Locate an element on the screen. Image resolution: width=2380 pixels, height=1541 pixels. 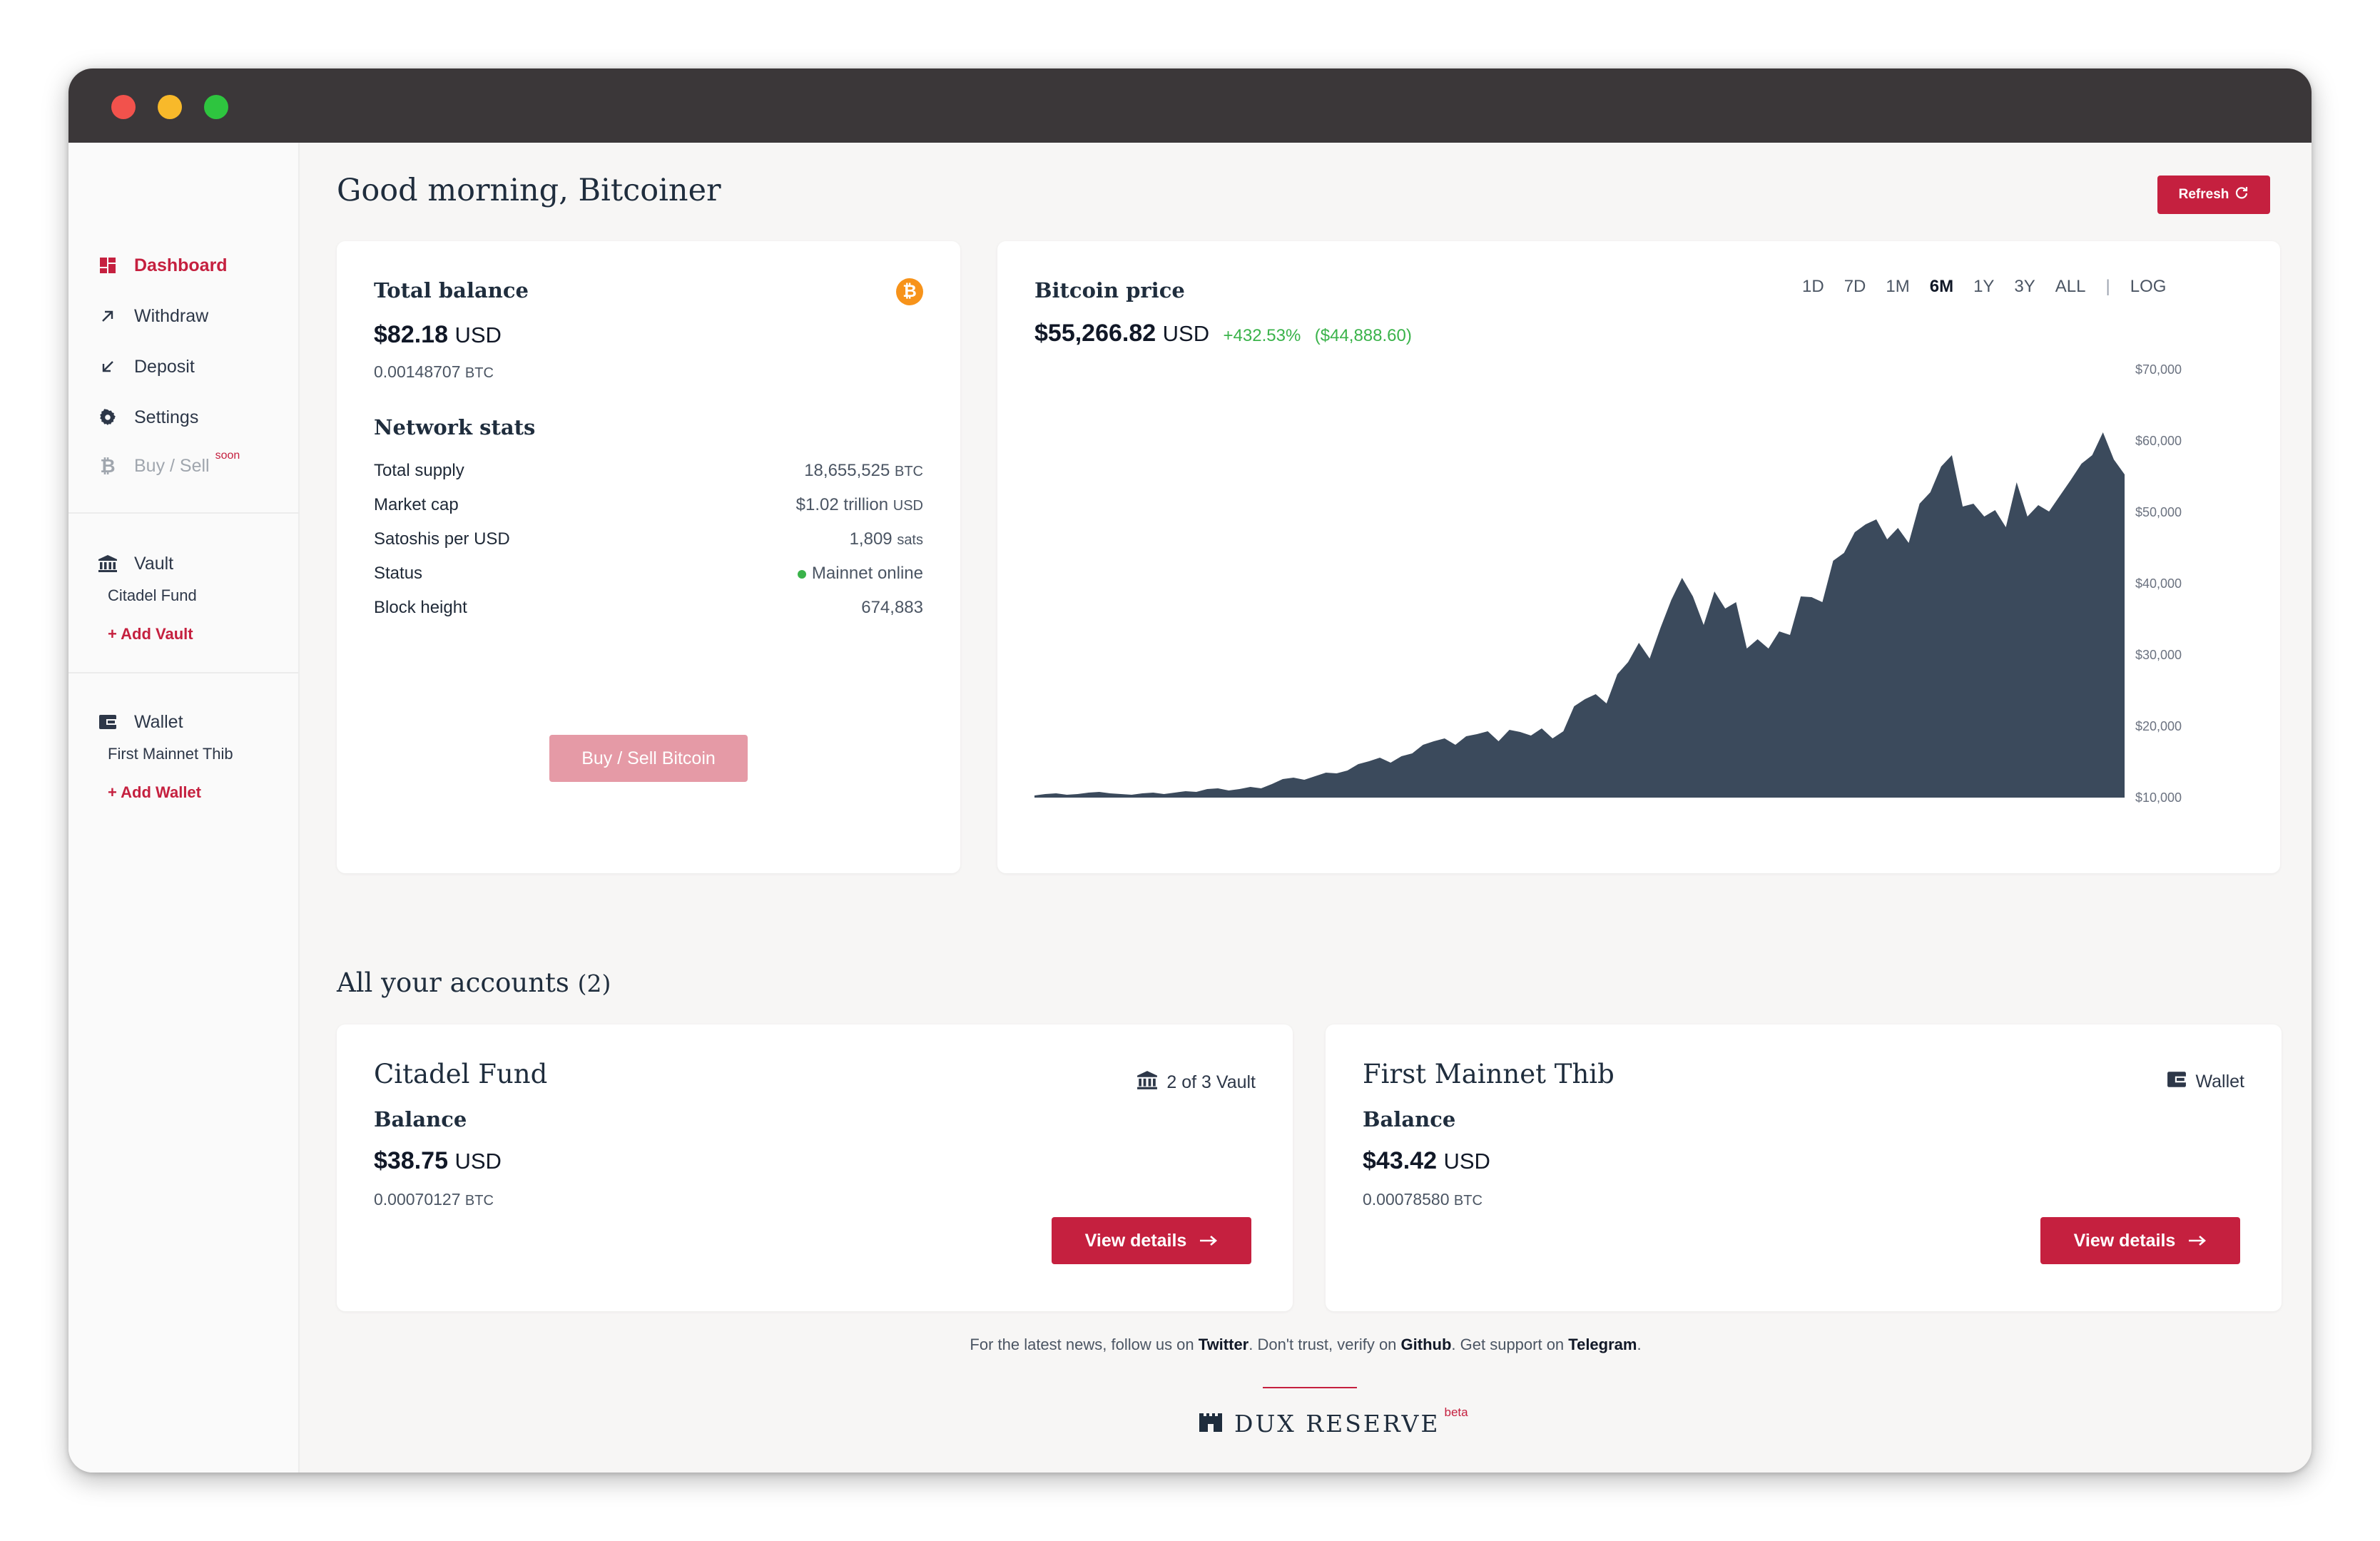
stat-value: $1.02 trillion USD is located at coordinates (859, 505).